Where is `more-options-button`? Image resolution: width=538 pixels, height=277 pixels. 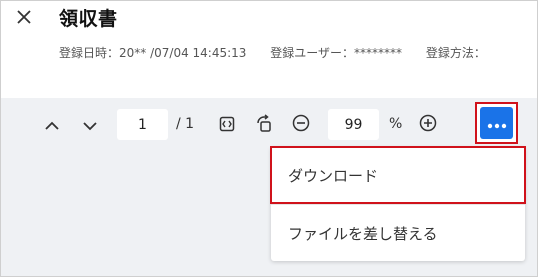 more-options-button is located at coordinates (496, 123).